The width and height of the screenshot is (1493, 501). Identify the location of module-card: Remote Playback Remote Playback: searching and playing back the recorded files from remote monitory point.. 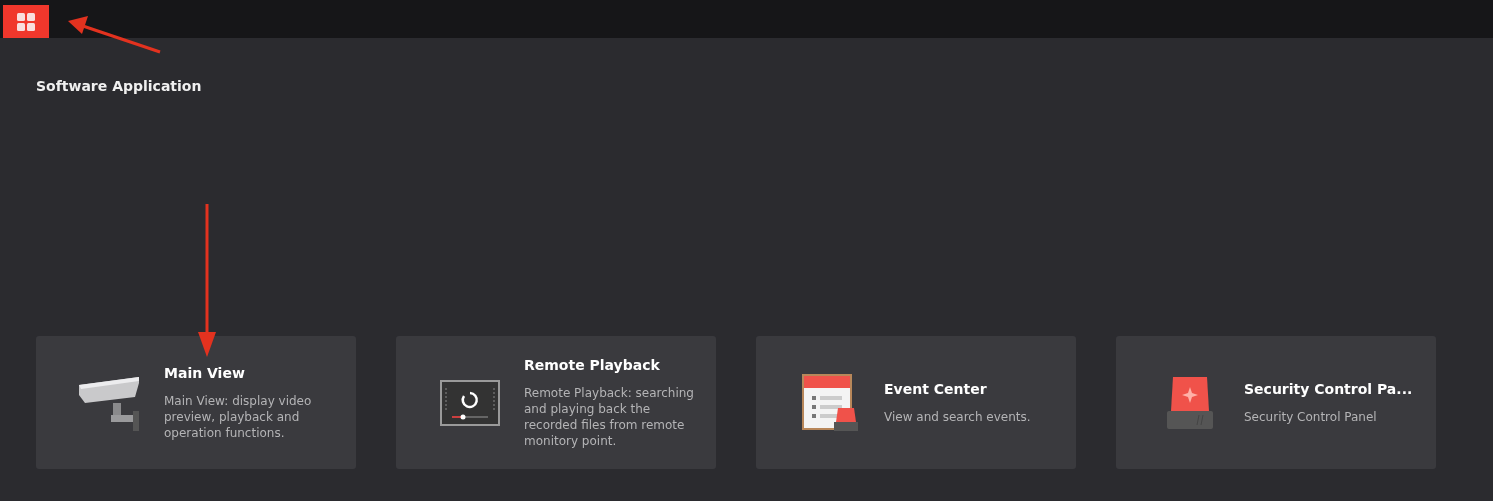
(556, 402).